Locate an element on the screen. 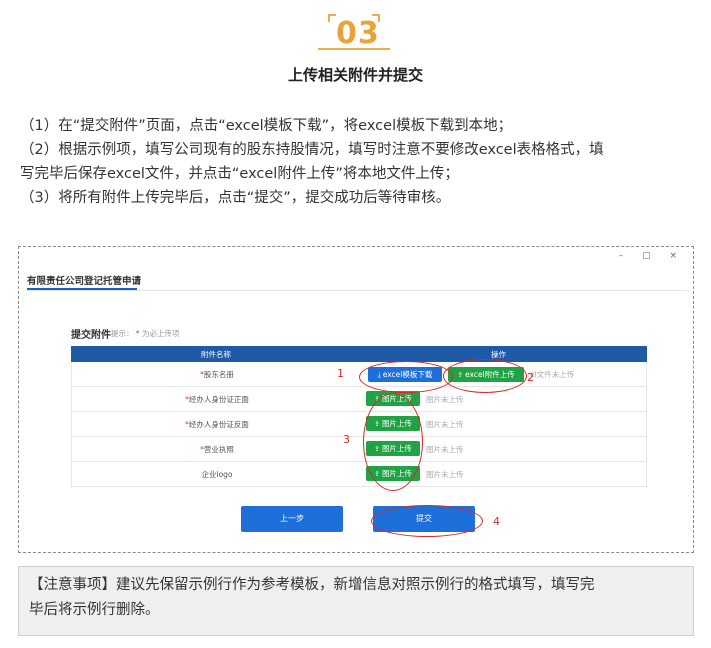 The image size is (711, 648). annotation-marker-1: 1 is located at coordinates (340, 373).